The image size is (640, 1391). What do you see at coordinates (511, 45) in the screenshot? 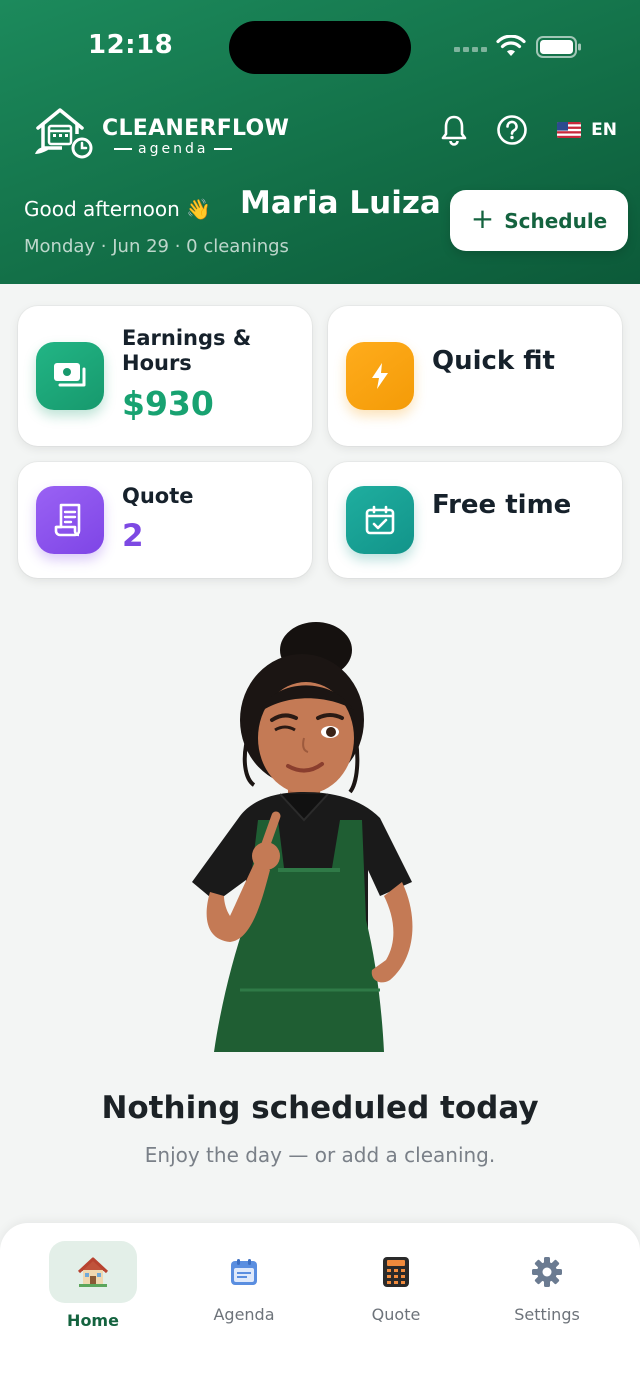
I see `wifi-icon` at bounding box center [511, 45].